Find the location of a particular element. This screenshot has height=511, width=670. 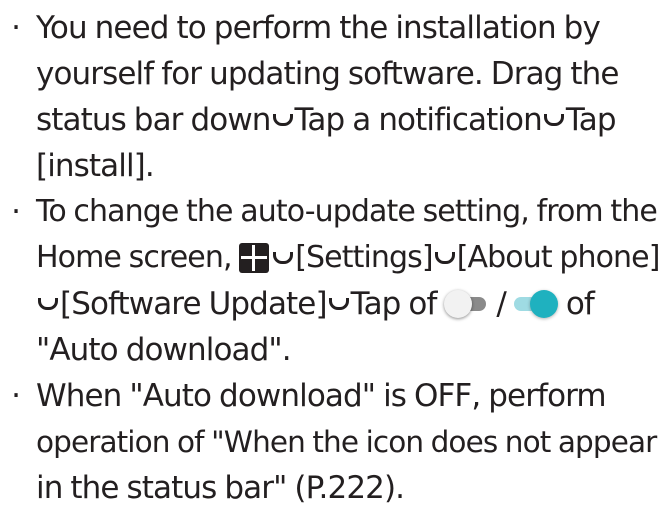

text-segment: Tap is located at coordinates (591, 120).